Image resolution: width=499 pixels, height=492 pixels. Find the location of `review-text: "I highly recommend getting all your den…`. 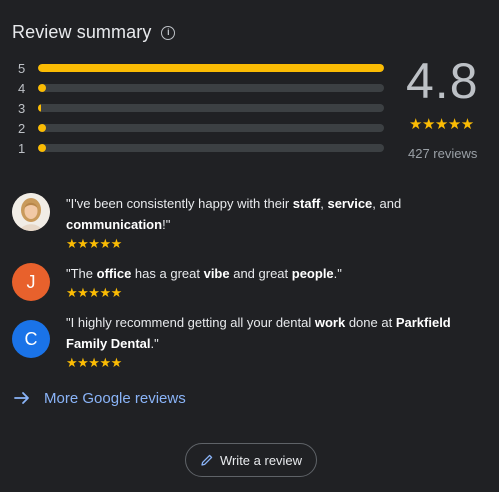

review-text: "I highly recommend getting all your den… is located at coordinates (266, 333).